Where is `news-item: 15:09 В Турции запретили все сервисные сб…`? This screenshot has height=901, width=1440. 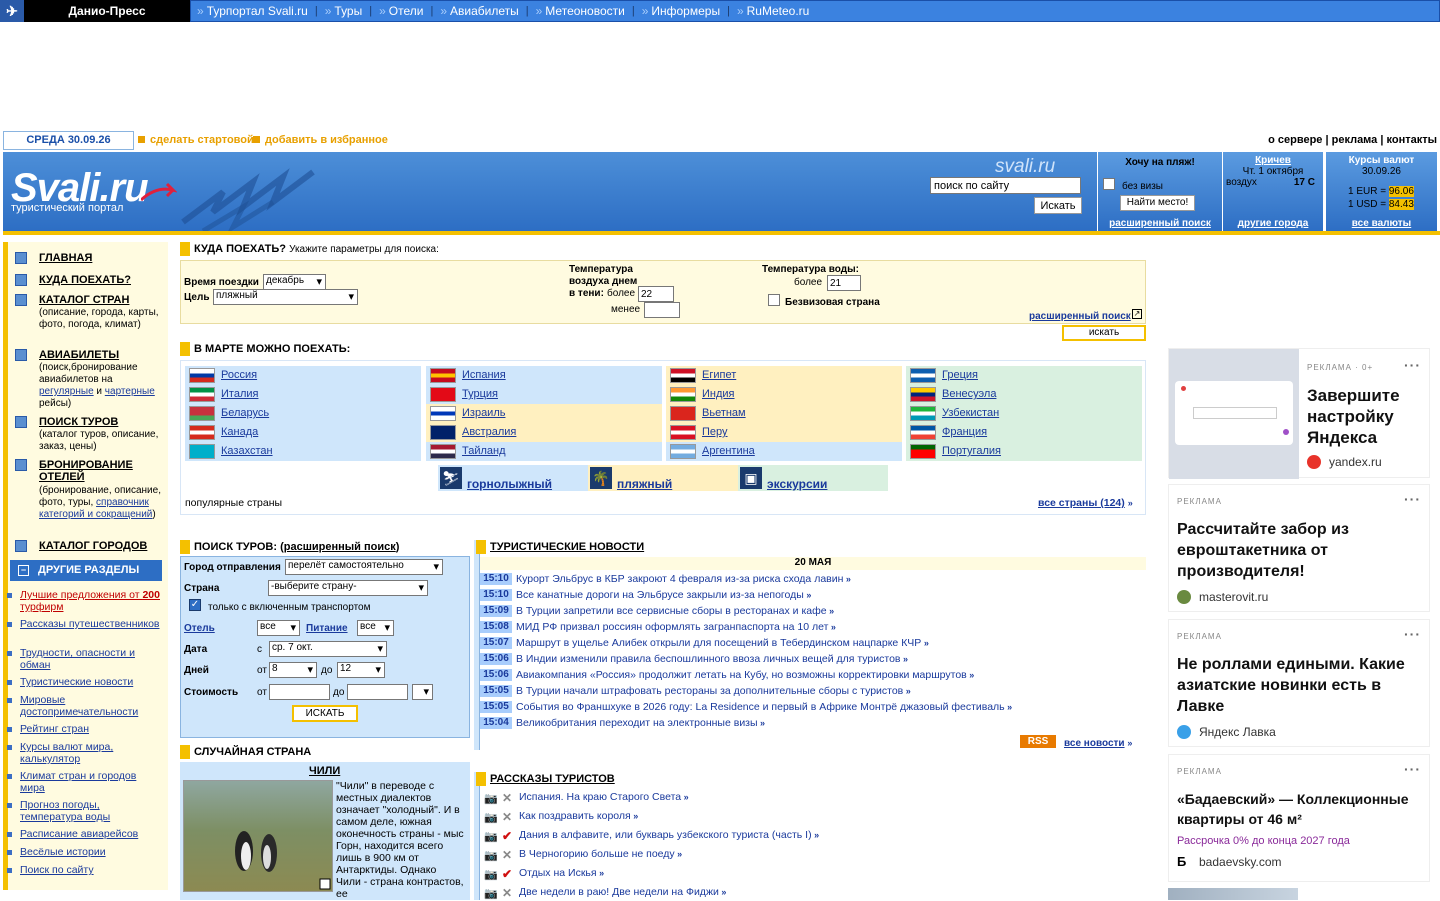
news-item: 15:09 В Турции запретили все сервисные сб… is located at coordinates (810, 612).